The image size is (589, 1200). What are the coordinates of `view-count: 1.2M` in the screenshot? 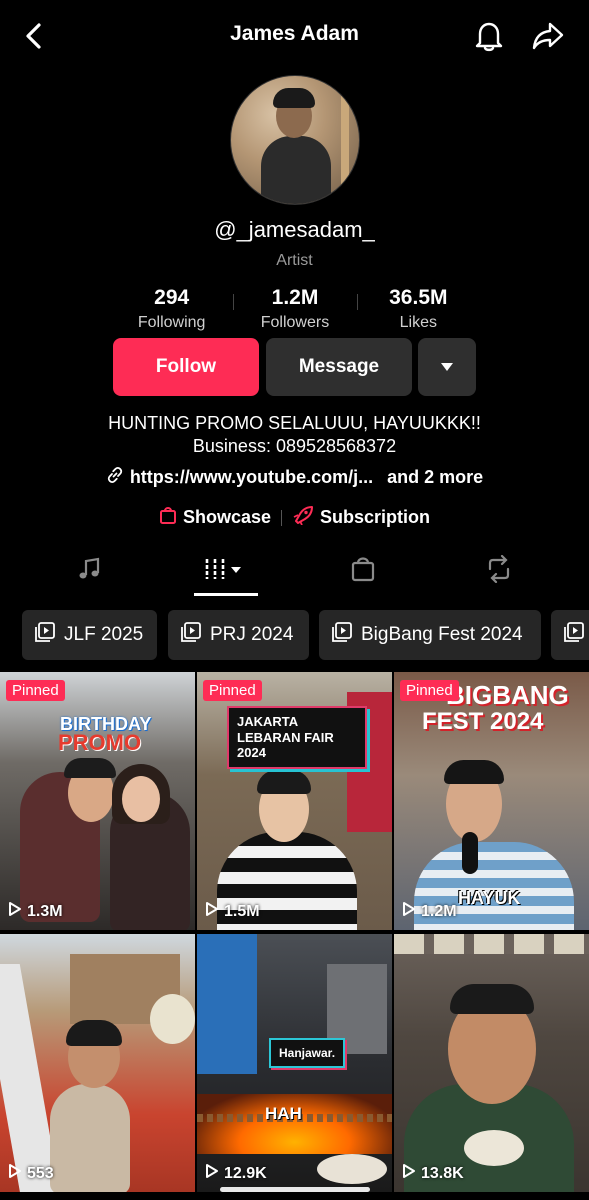 It's located at (429, 911).